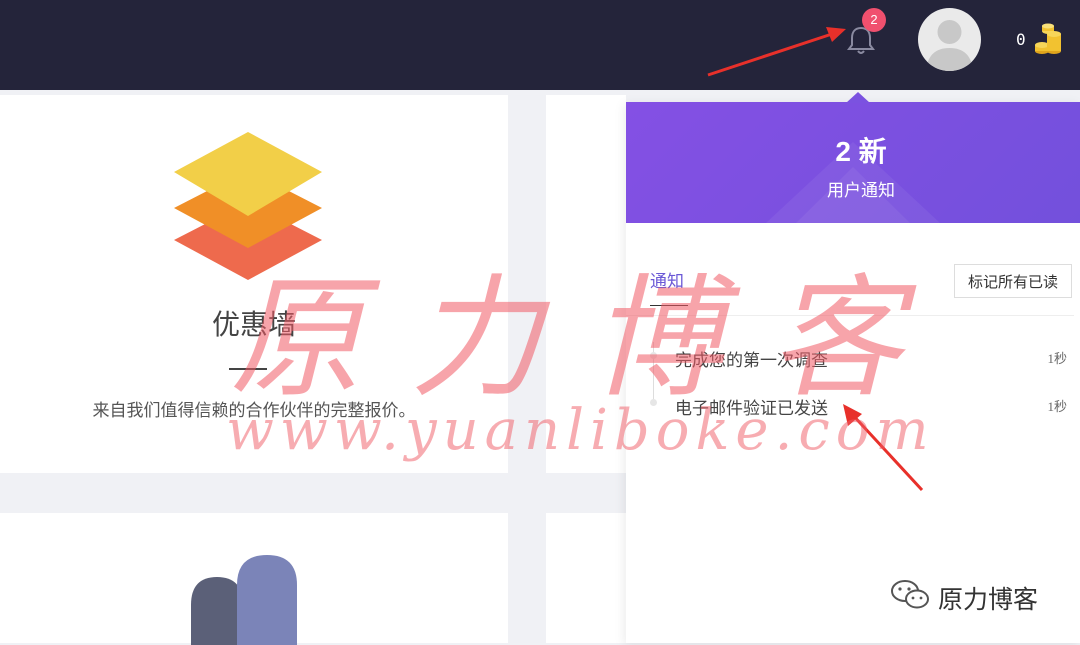 This screenshot has width=1080, height=645. Describe the element at coordinates (751, 408) in the screenshot. I see `notification-text: 电子邮件验证已发送` at that location.